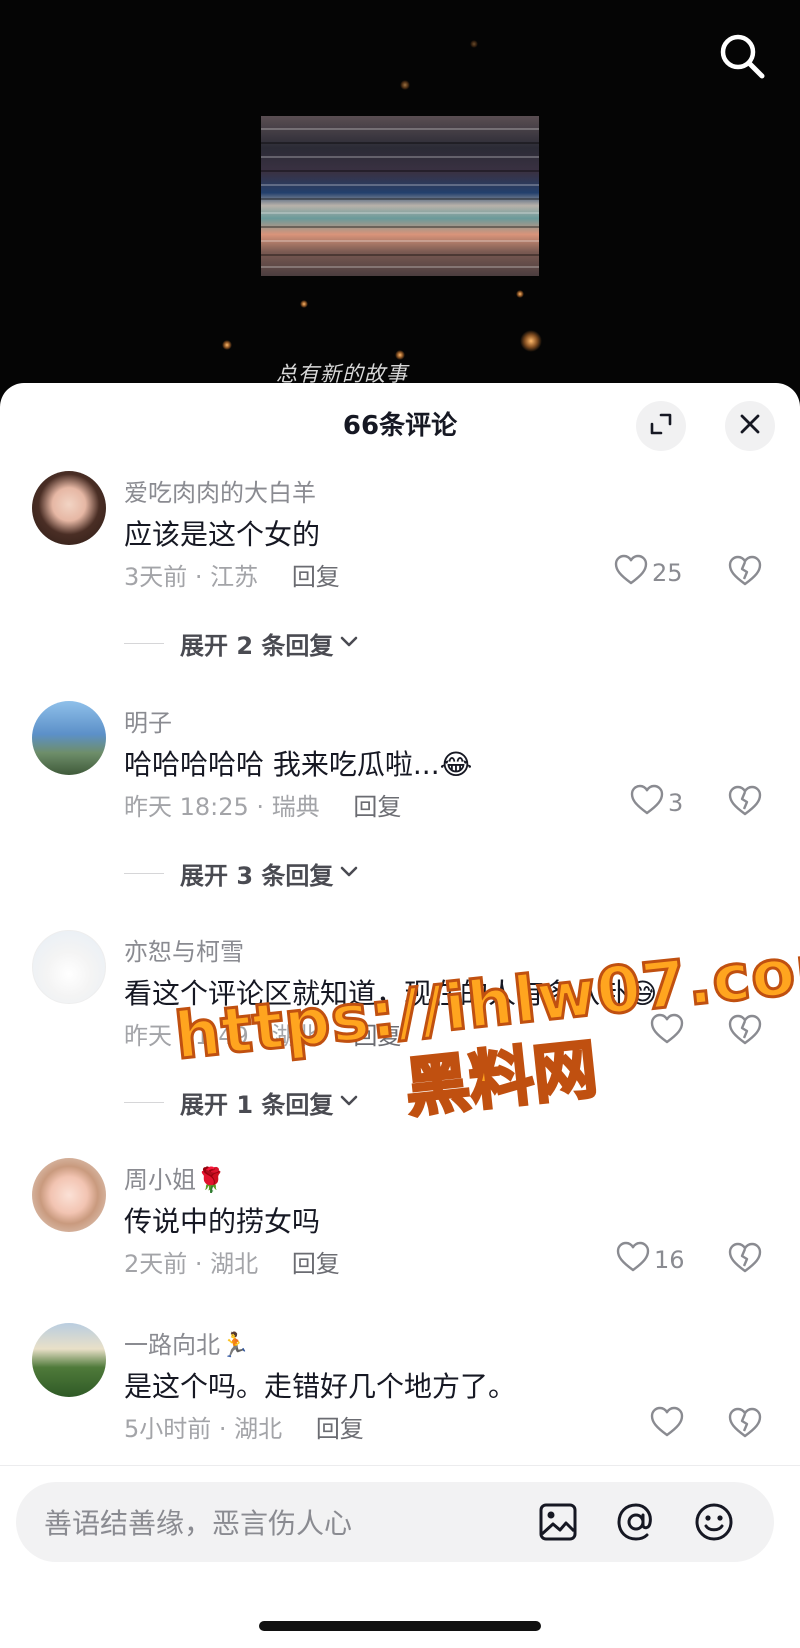 The height and width of the screenshot is (1648, 800). I want to click on comment-location: 瑞典, so click(295, 807).